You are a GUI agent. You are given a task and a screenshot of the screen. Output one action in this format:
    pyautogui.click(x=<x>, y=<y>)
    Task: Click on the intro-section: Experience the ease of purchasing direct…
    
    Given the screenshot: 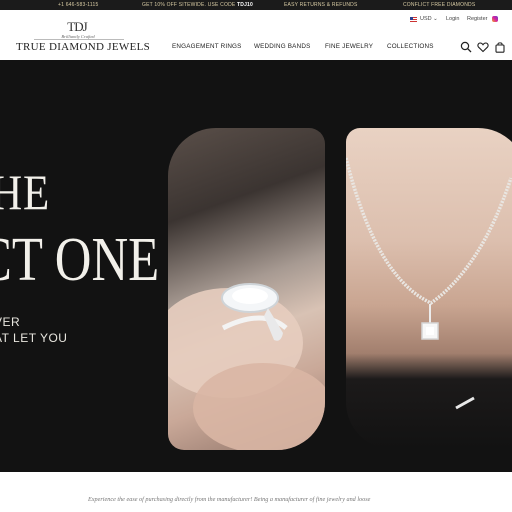 What is the action you would take?
    pyautogui.click(x=256, y=492)
    